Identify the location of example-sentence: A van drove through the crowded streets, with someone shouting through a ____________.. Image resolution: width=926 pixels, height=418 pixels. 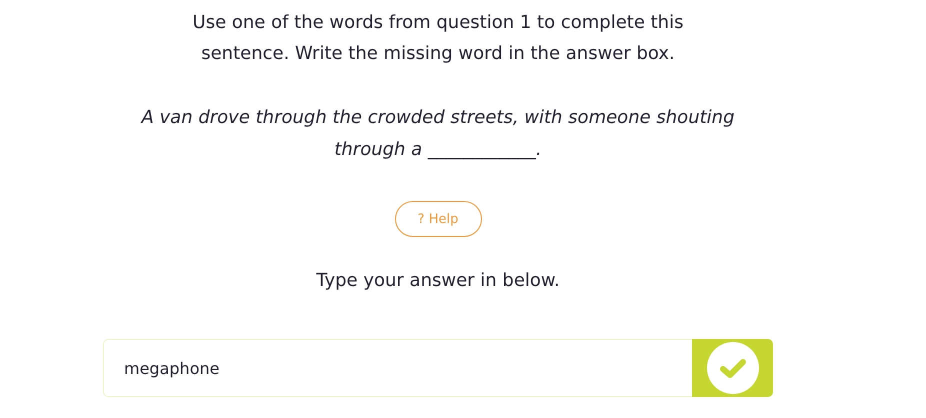
(438, 134).